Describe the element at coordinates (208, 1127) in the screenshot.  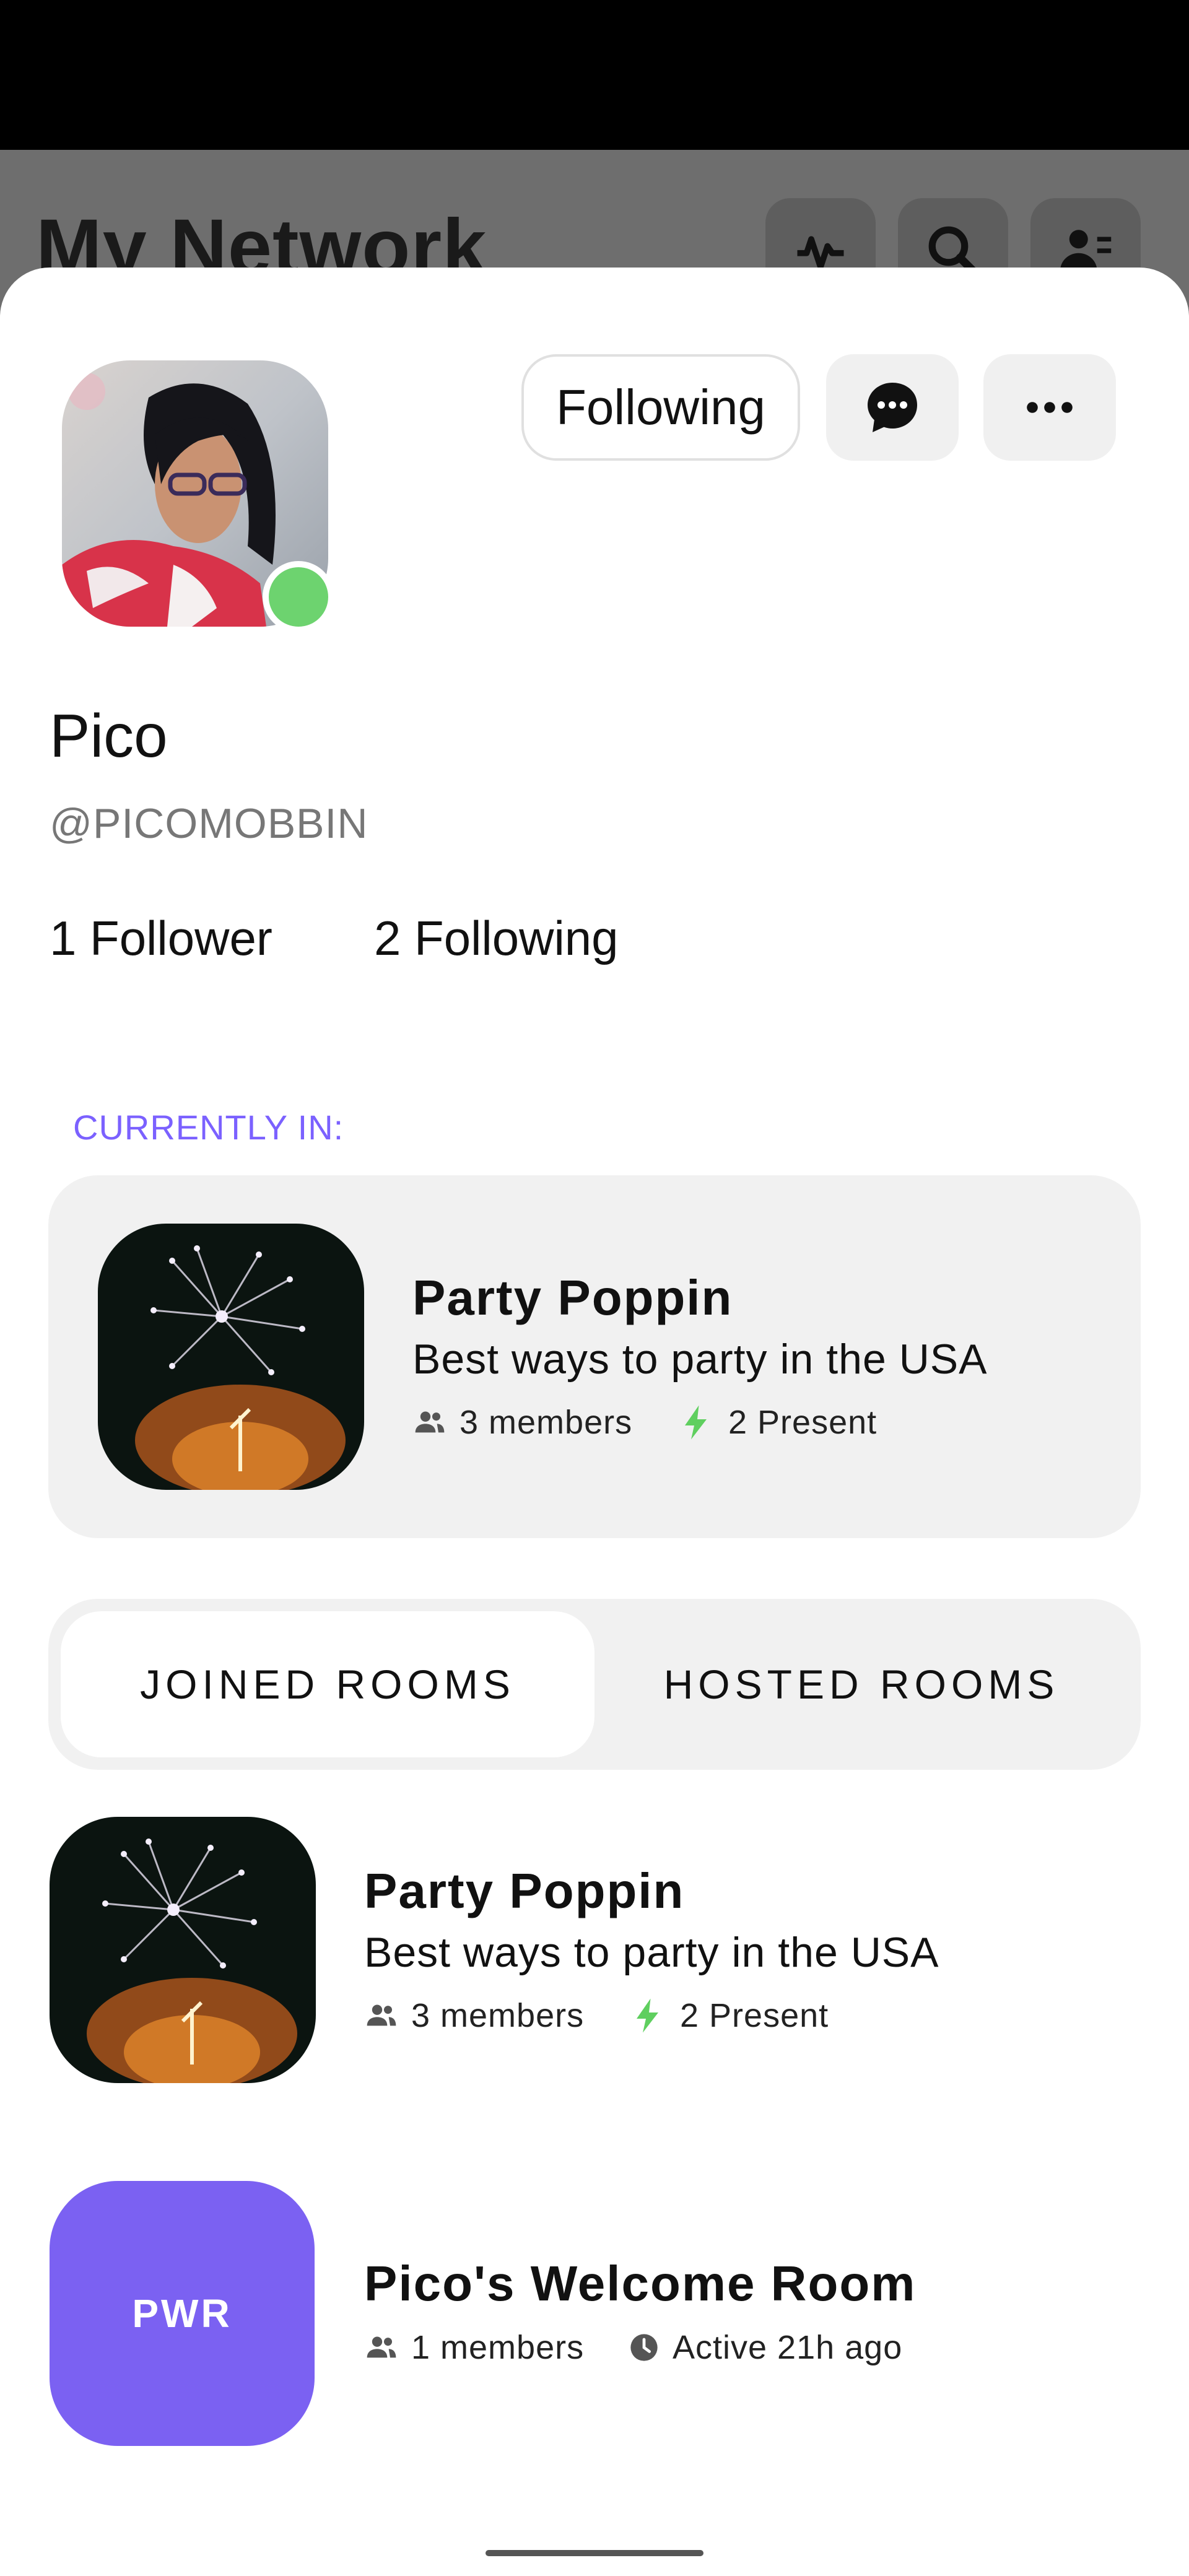
I see `currently-in-label: CURRENTLY IN:` at that location.